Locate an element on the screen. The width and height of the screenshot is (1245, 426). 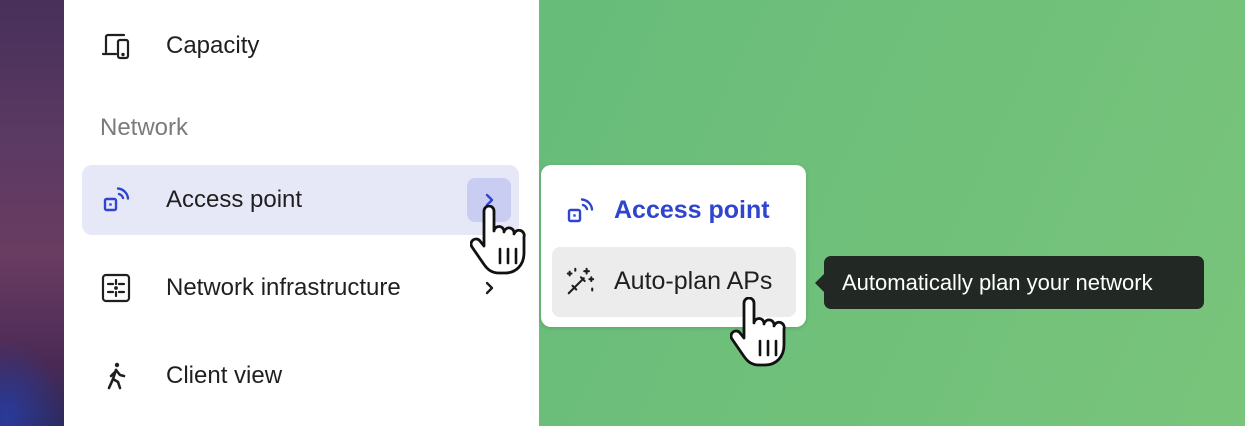
tooltip: Automatically plan your network is located at coordinates (1009, 282).